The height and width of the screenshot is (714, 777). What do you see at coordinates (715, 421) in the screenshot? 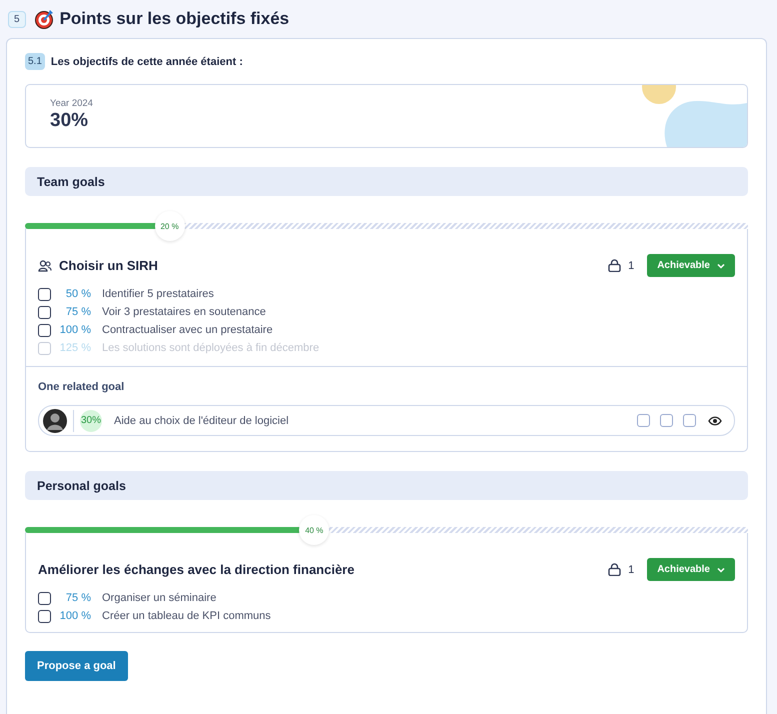
I see `eye-icon` at bounding box center [715, 421].